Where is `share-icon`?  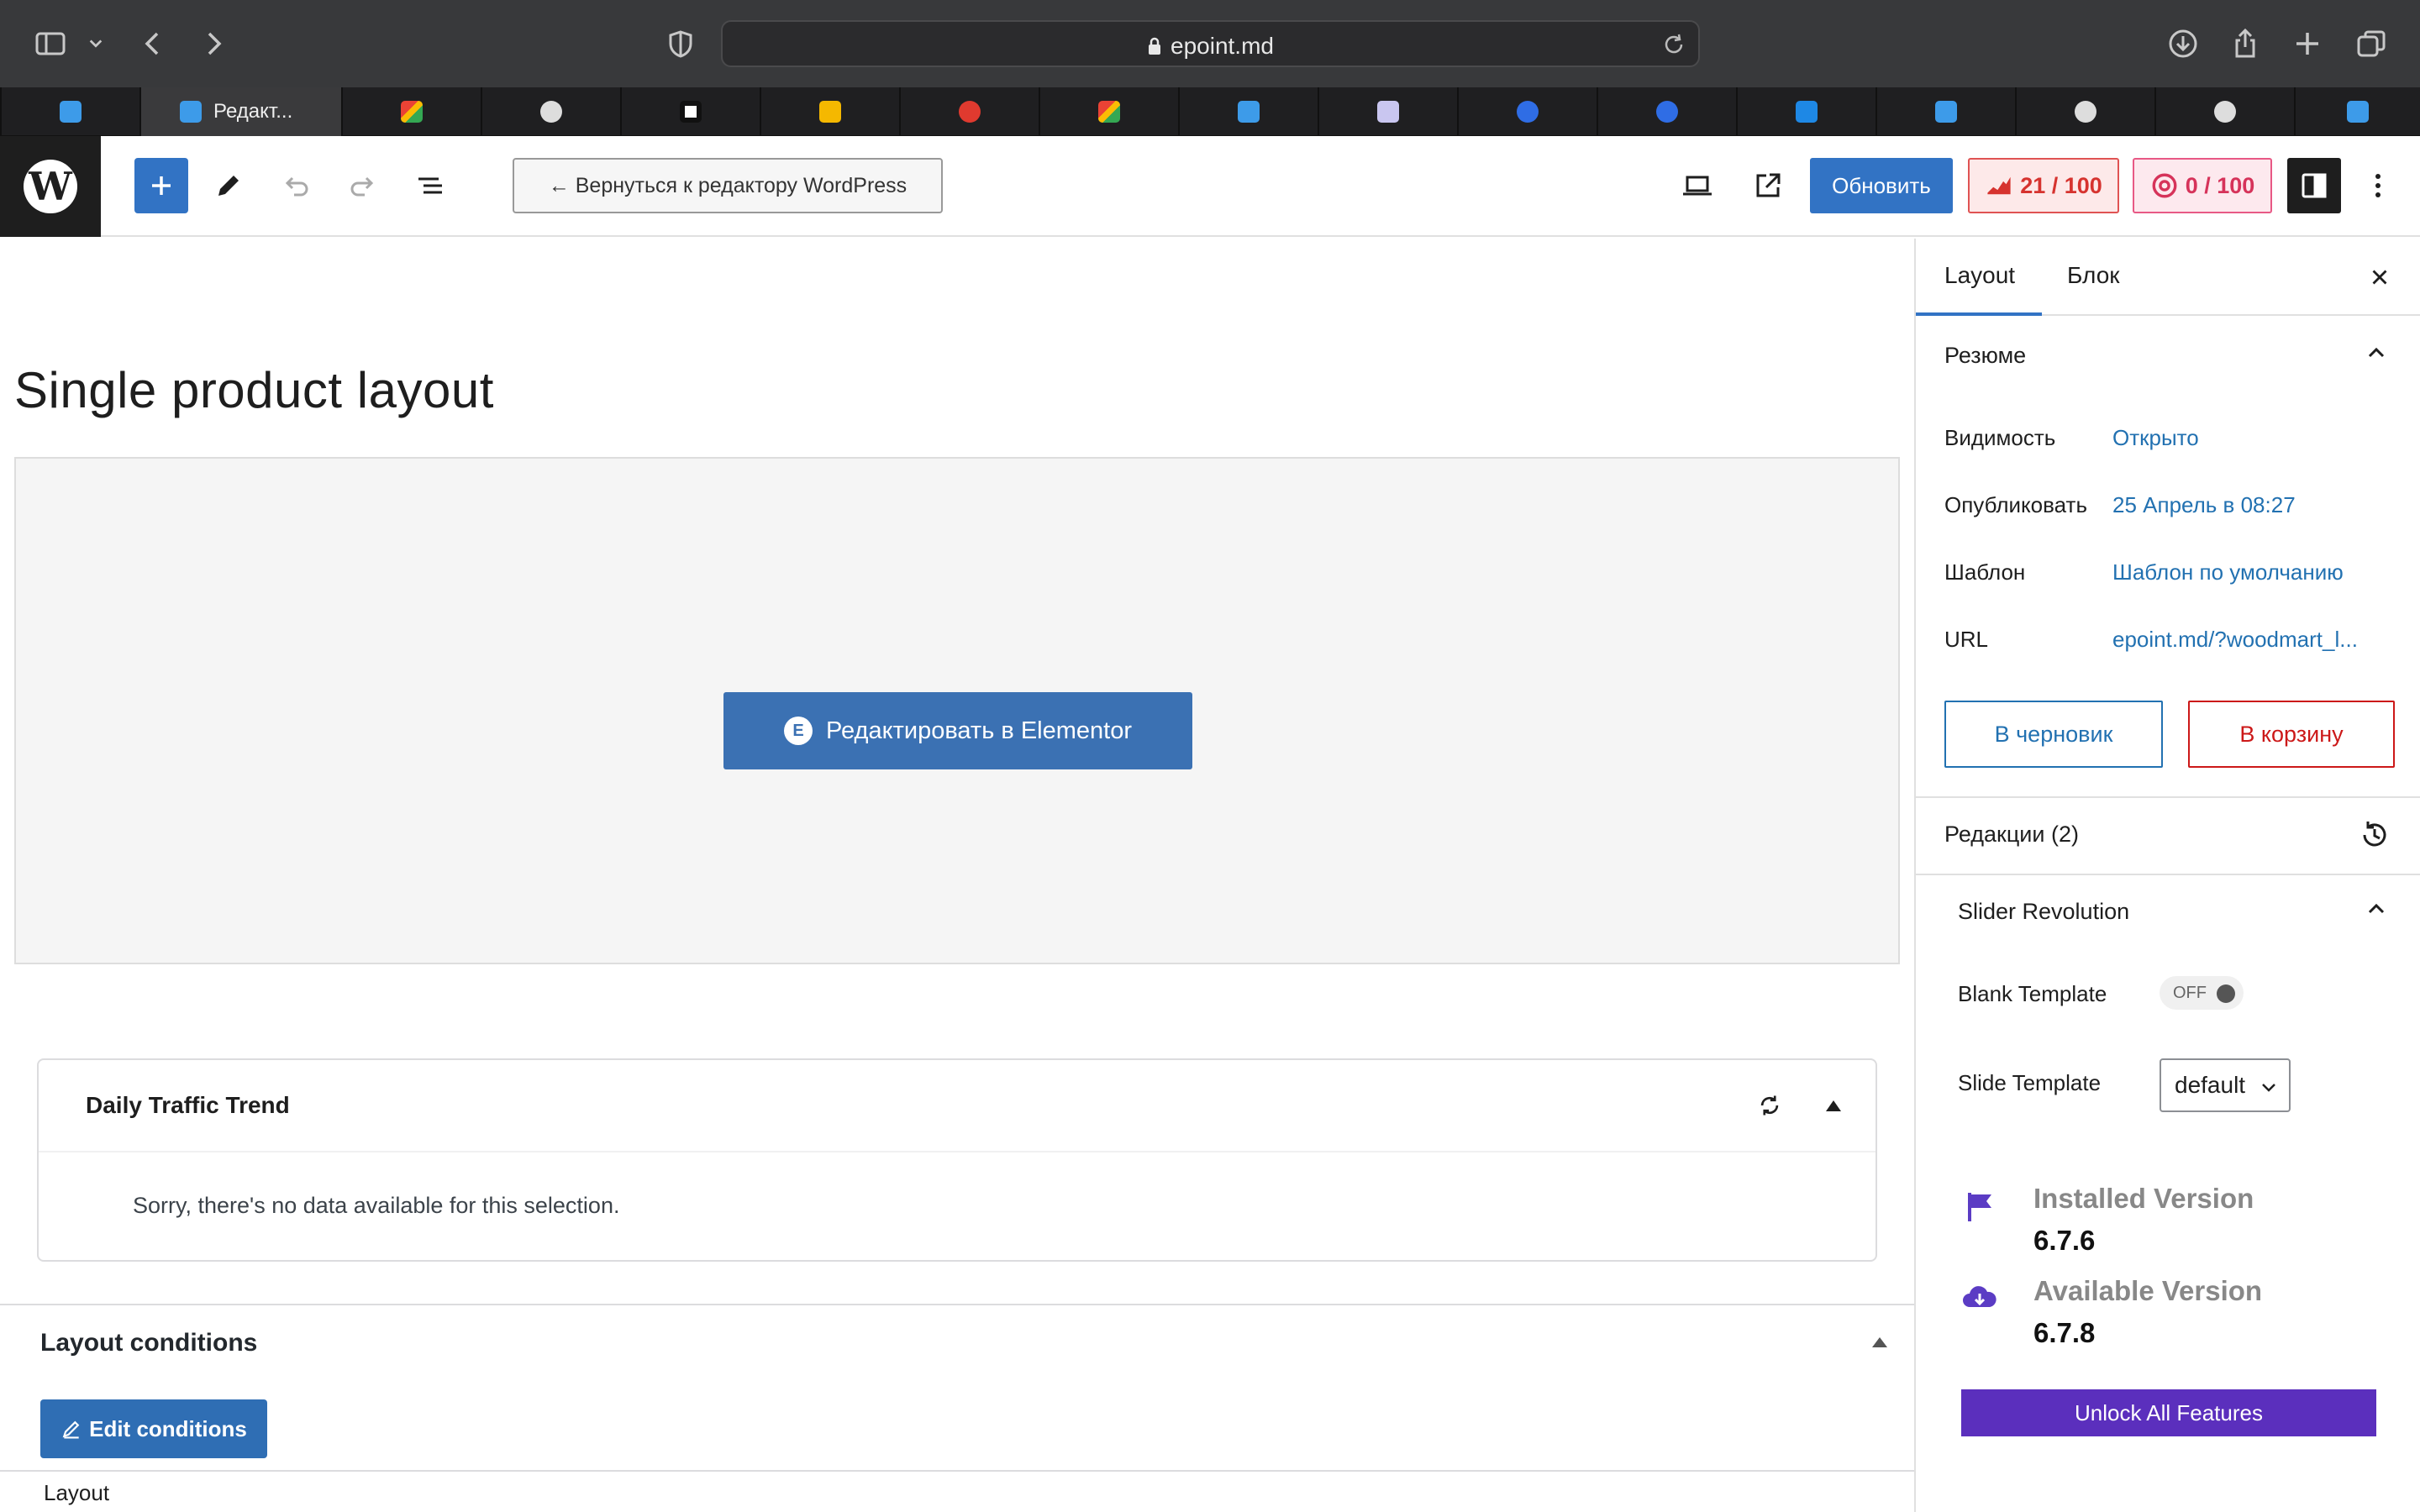 share-icon is located at coordinates (2245, 43).